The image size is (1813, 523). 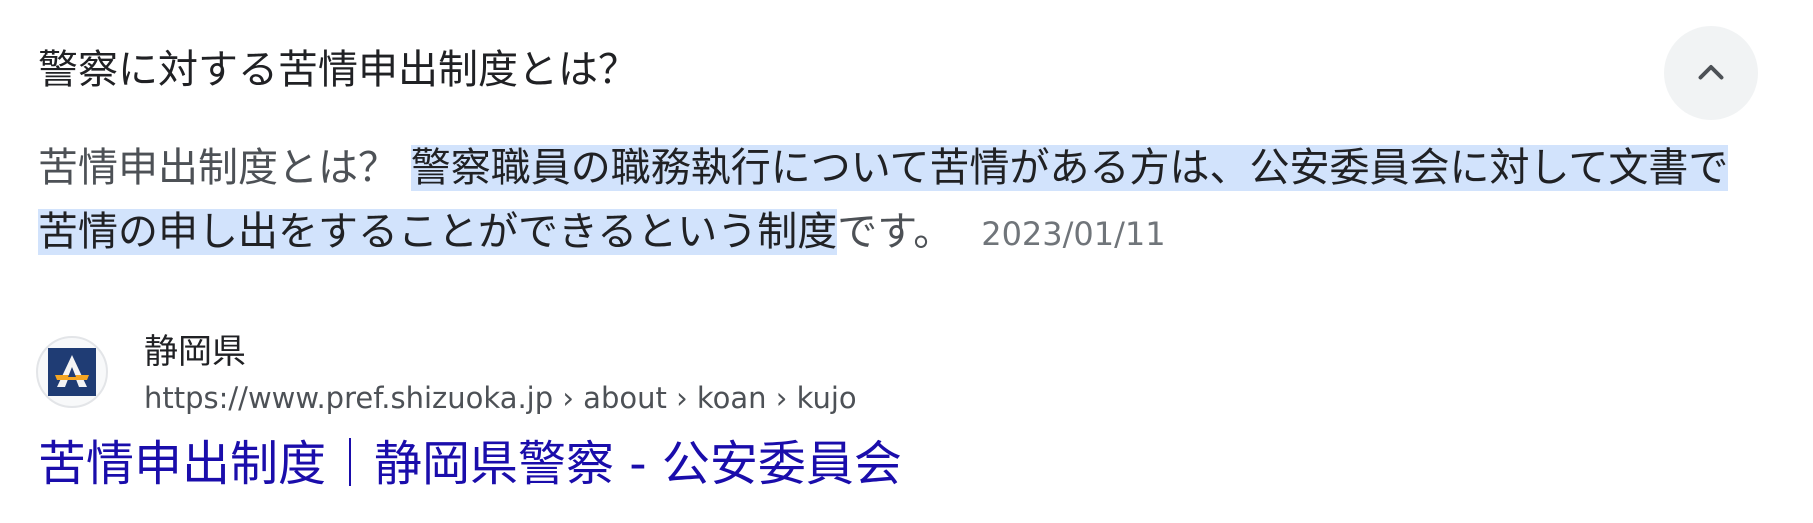 I want to click on snippet-date: 2023/01/11, so click(x=1073, y=234).